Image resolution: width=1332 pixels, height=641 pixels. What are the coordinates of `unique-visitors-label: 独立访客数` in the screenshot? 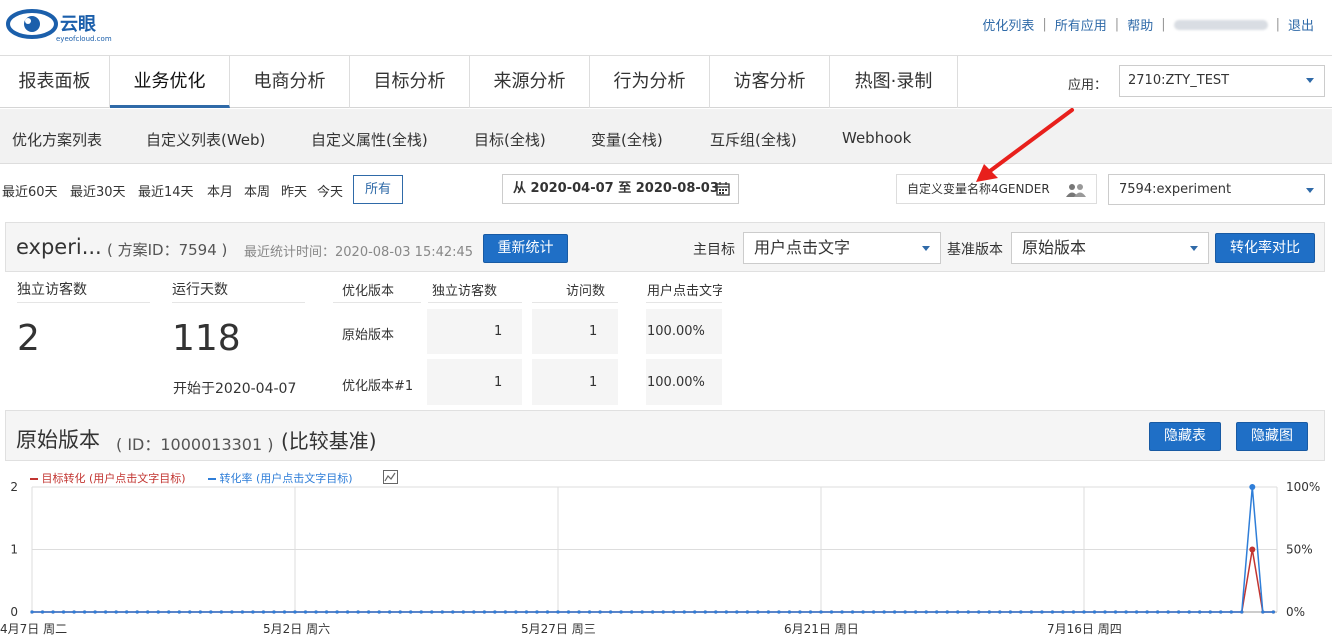 It's located at (83, 291).